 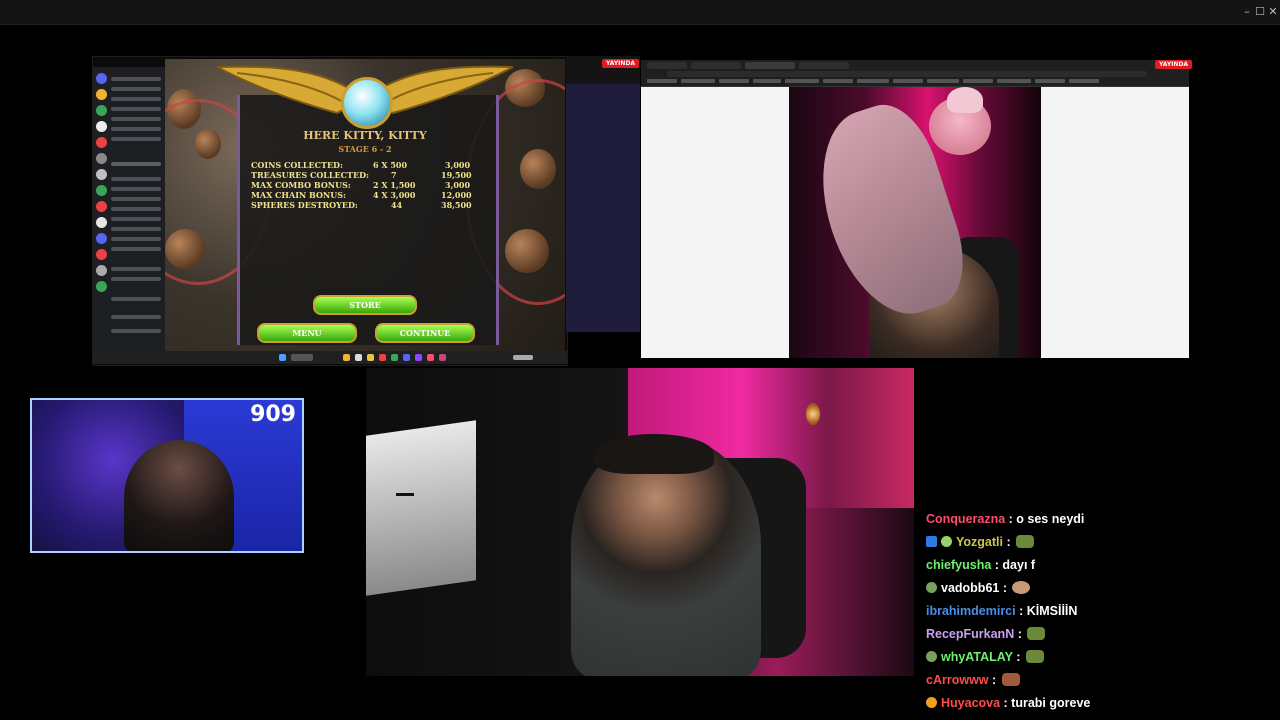 I want to click on star-badge-icon, so click(x=931, y=702).